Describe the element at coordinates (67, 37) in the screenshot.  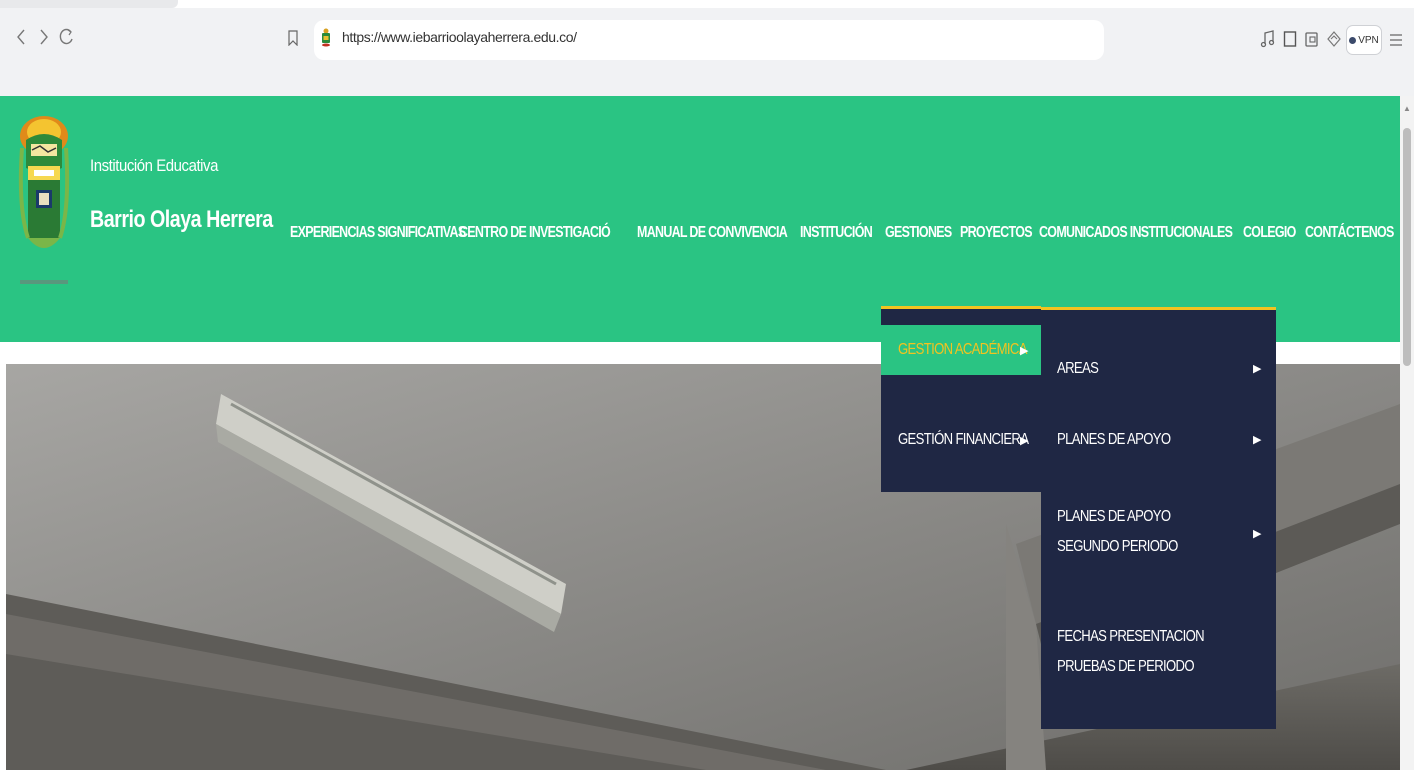
I see `reload-icon` at that location.